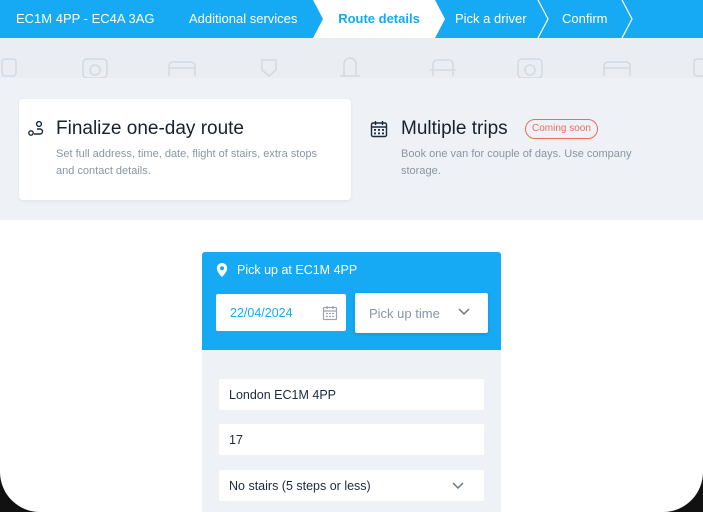 This screenshot has height=512, width=703. What do you see at coordinates (351, 439) in the screenshot?
I see `pickup-house-number-field: 17` at bounding box center [351, 439].